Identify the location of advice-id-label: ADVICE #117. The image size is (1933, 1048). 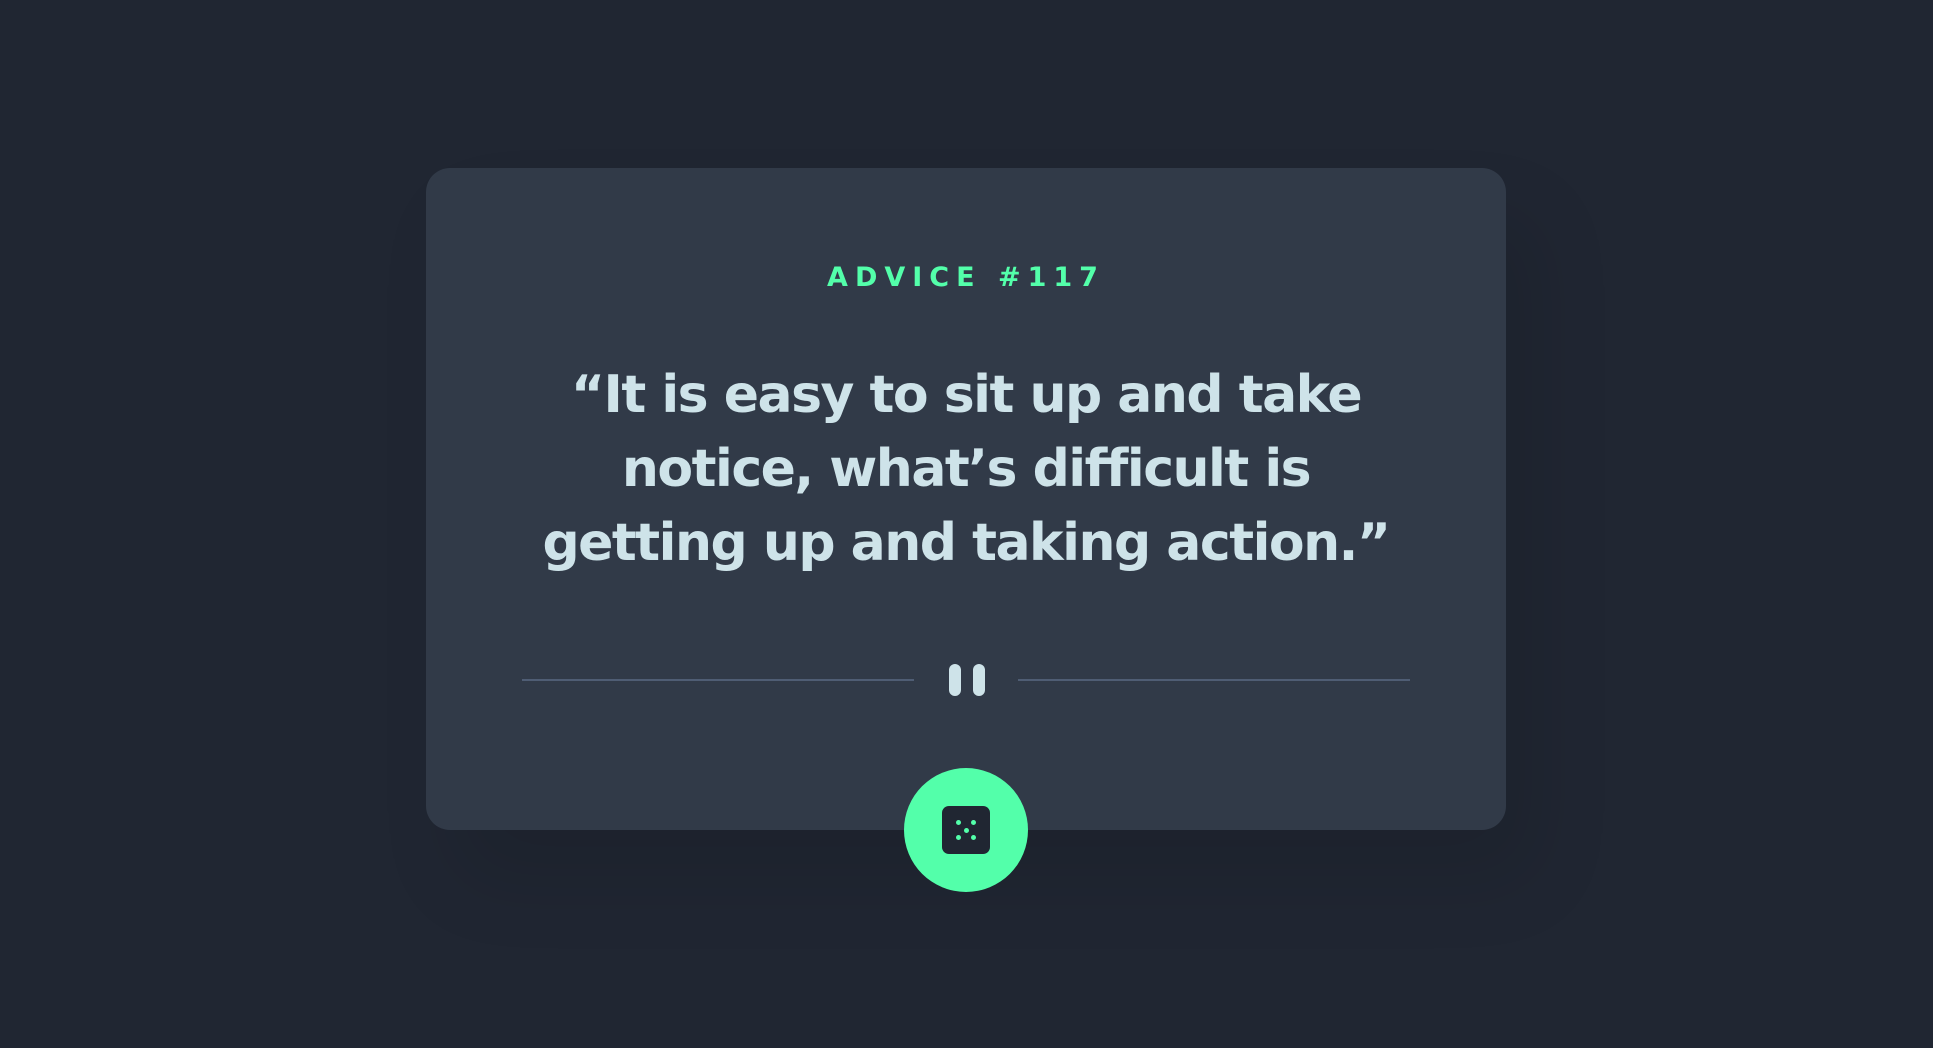
(966, 277).